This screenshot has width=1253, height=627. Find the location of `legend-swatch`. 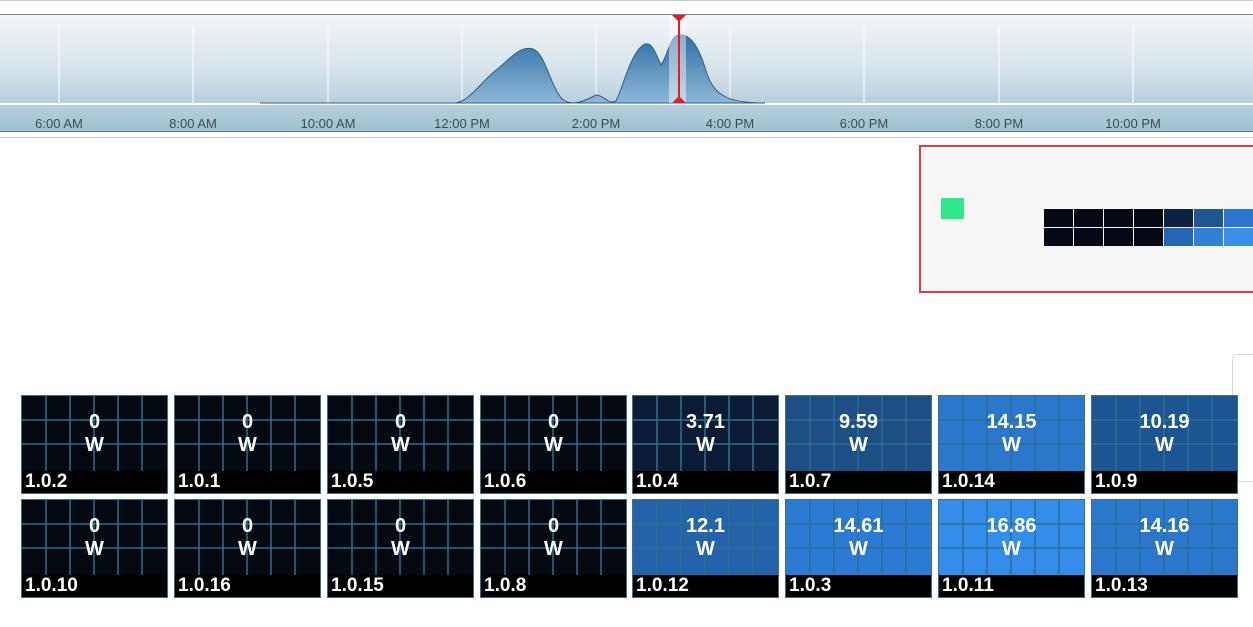

legend-swatch is located at coordinates (952, 208).